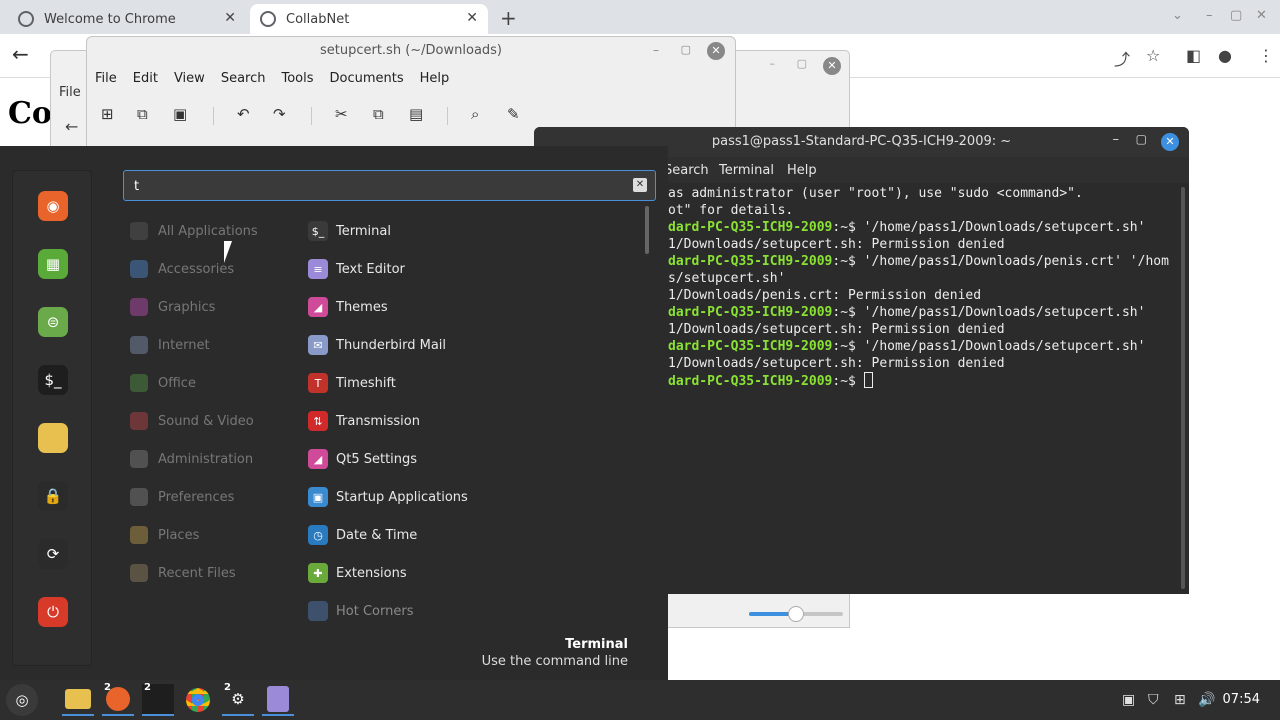  I want to click on category-item: Preferences, so click(210, 497).